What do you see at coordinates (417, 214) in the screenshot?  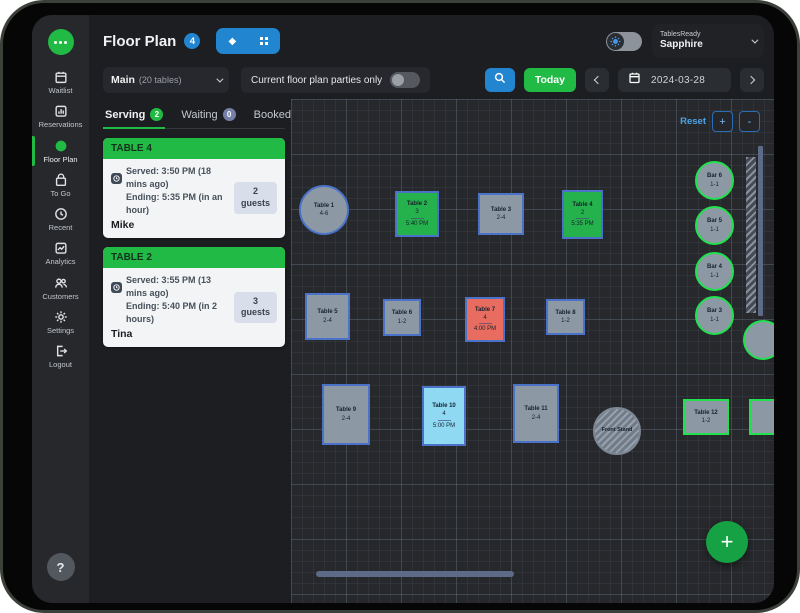 I see `table-2: Table 2 3 5:40 PM` at bounding box center [417, 214].